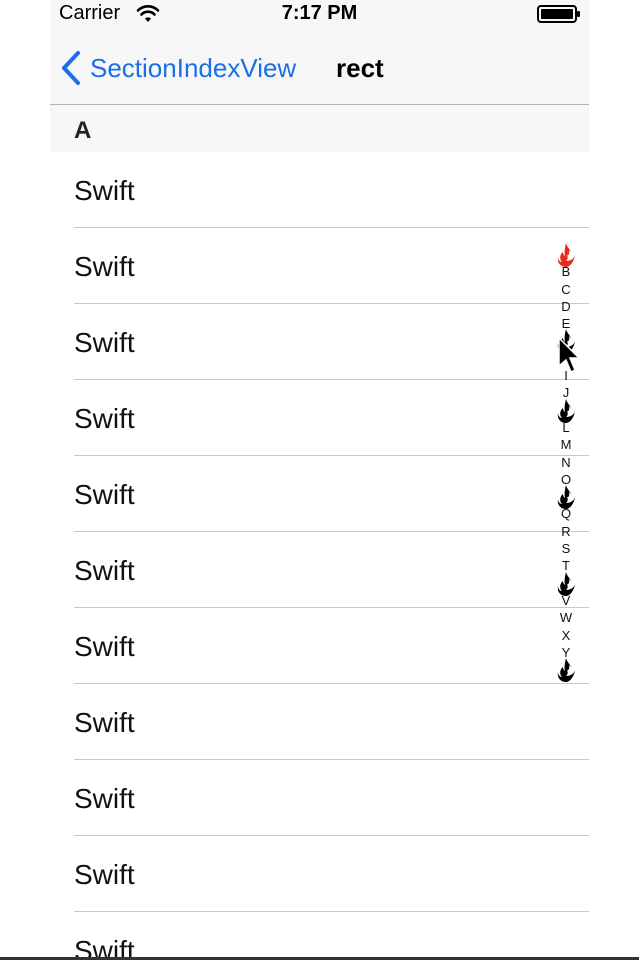 The image size is (640, 960). I want to click on section-header: A, so click(319, 128).